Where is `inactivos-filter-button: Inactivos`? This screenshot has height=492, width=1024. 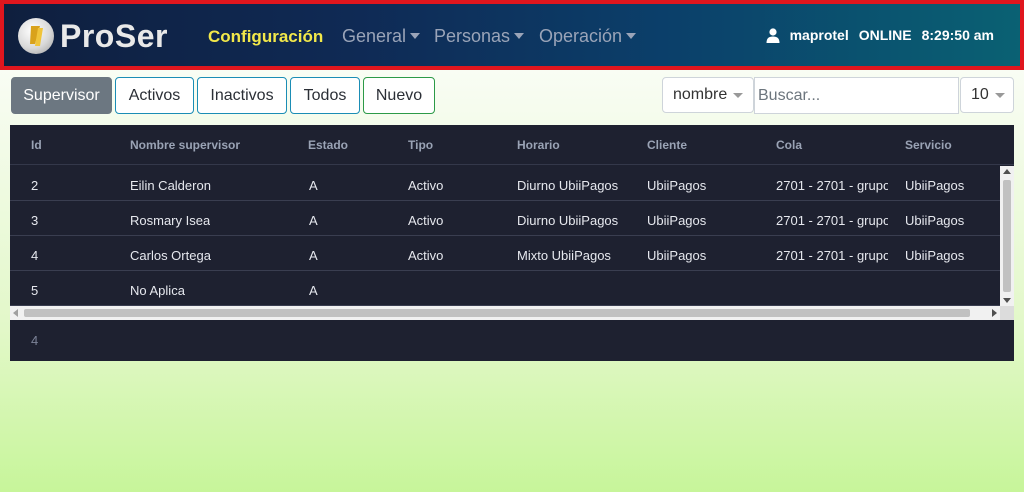 inactivos-filter-button: Inactivos is located at coordinates (242, 95).